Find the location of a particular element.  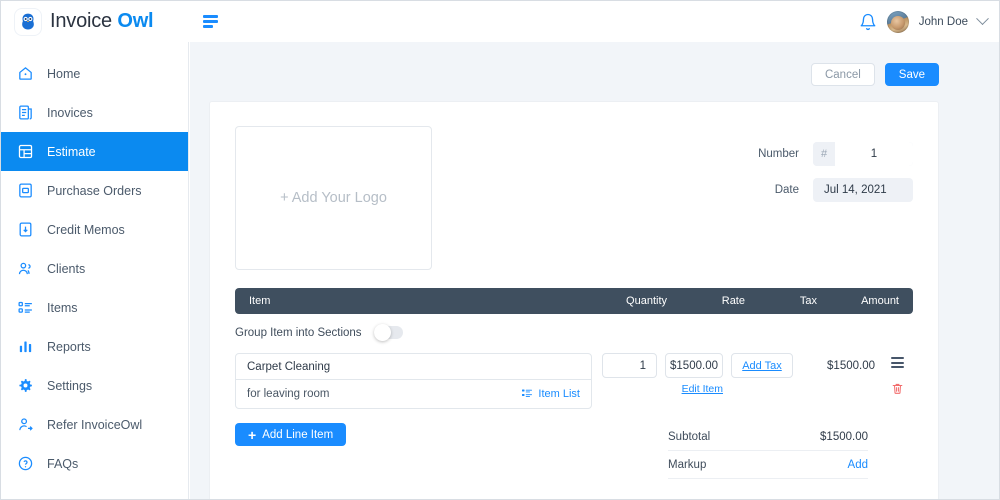

add-line-item-button: + Add Line Item is located at coordinates (291, 434).